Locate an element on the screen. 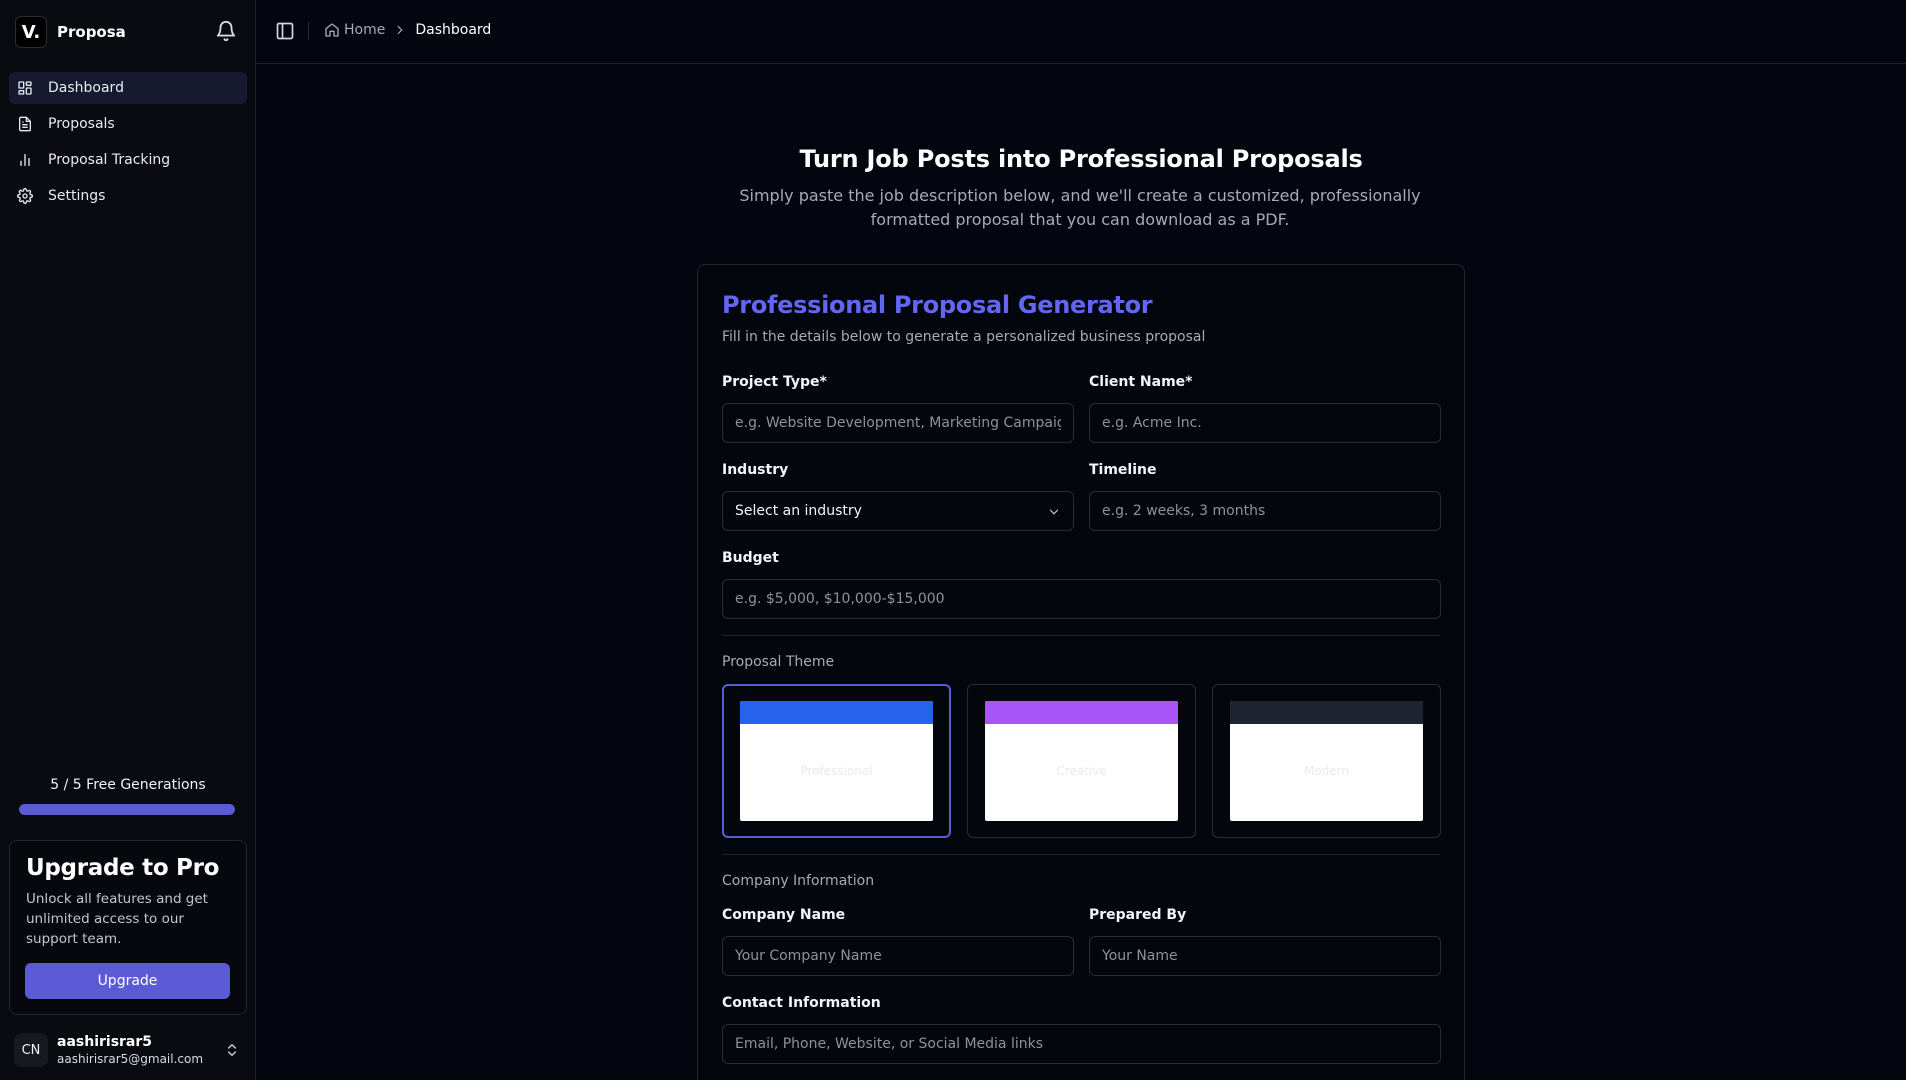 This screenshot has height=1080, width=1906. breadcrumb-current: Dashboard is located at coordinates (453, 30).